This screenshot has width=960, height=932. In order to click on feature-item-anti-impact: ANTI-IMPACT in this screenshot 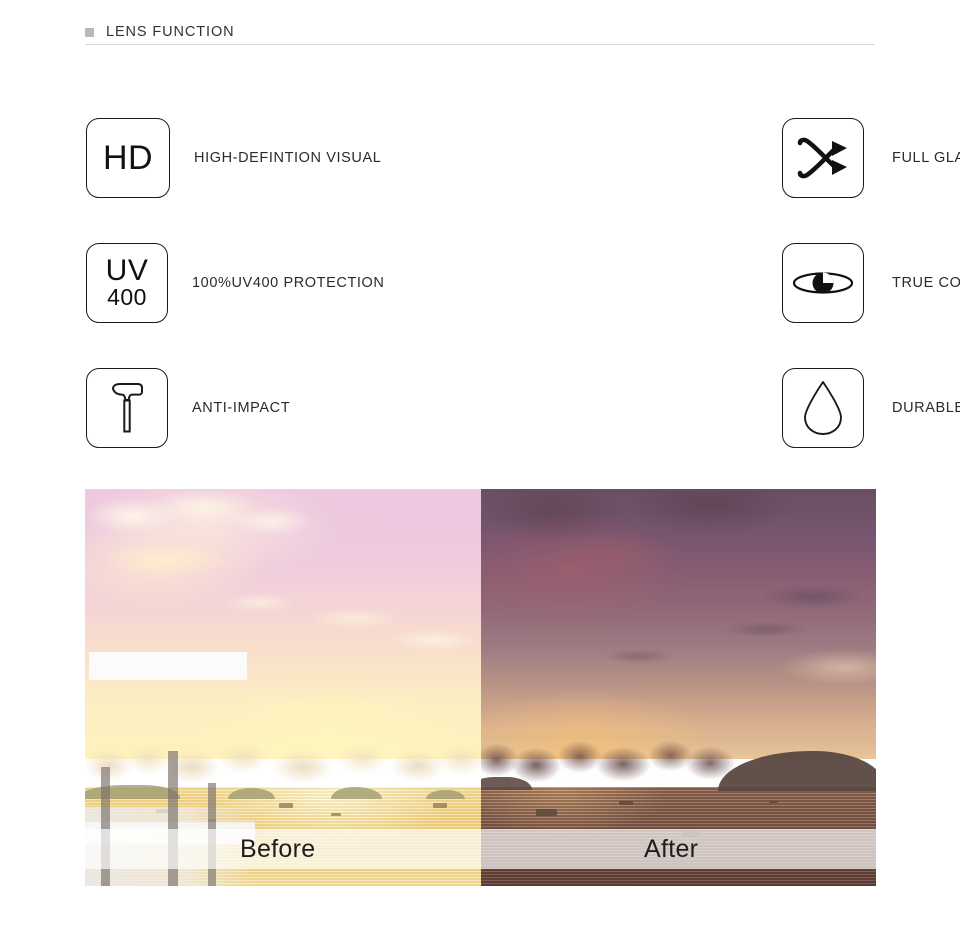, I will do `click(195, 407)`.